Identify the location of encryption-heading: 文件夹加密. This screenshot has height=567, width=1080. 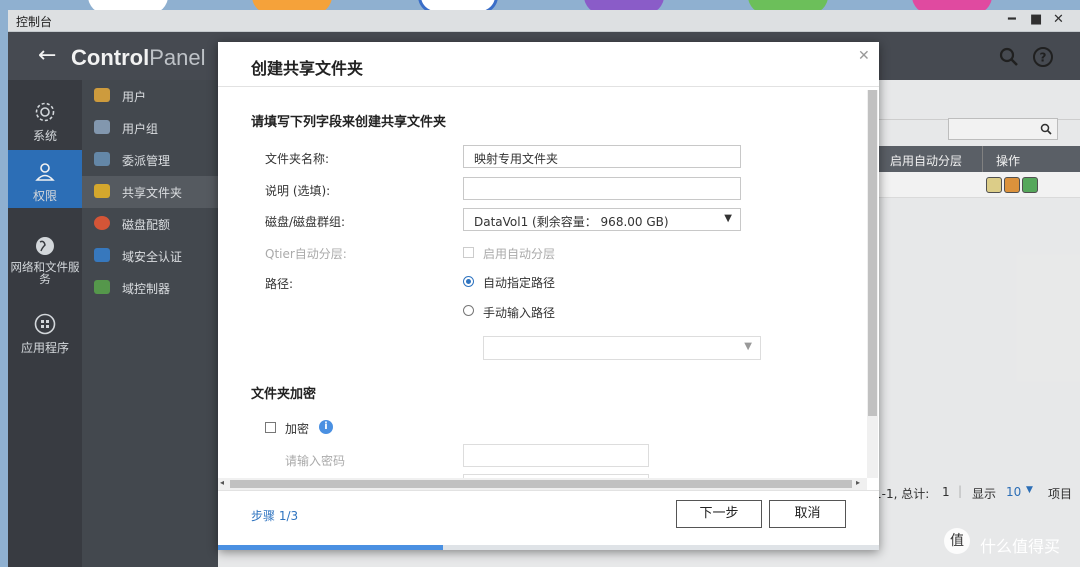
(284, 394).